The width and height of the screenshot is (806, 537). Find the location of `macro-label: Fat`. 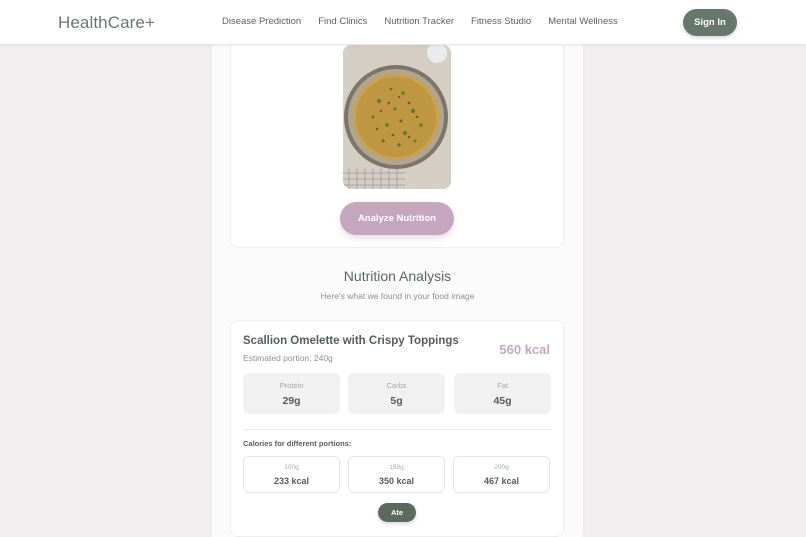

macro-label: Fat is located at coordinates (502, 385).